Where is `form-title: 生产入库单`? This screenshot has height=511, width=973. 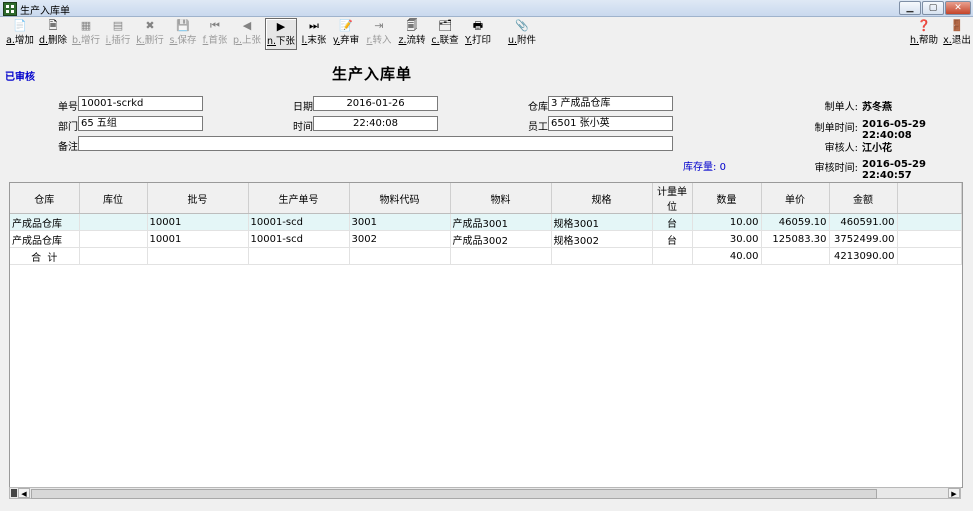 form-title: 生产入库单 is located at coordinates (372, 74).